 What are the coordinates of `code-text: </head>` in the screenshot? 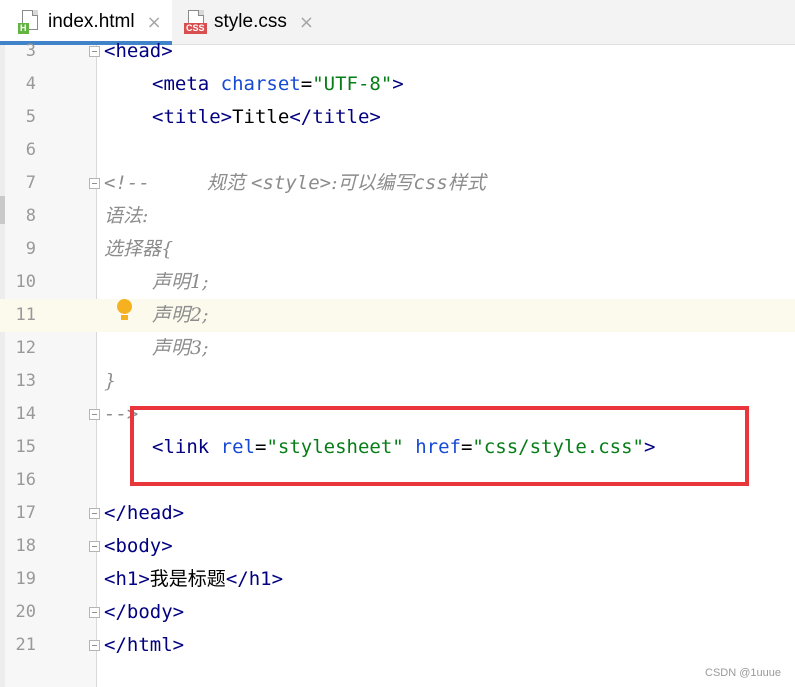 It's located at (144, 513).